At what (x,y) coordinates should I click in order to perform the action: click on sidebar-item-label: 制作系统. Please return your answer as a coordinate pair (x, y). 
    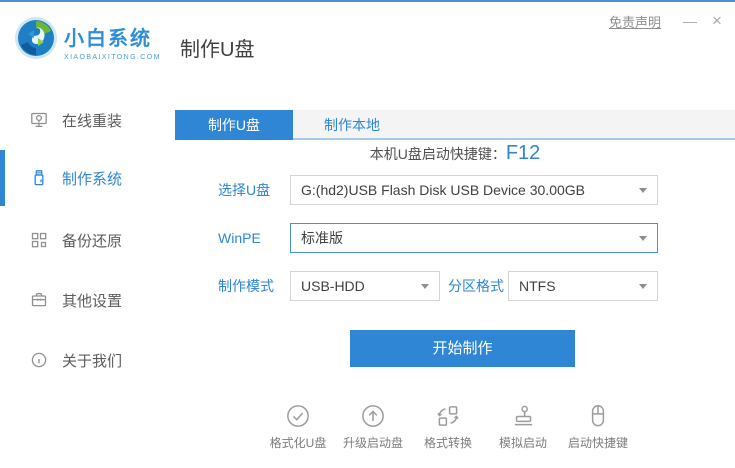
    Looking at the image, I should click on (92, 179).